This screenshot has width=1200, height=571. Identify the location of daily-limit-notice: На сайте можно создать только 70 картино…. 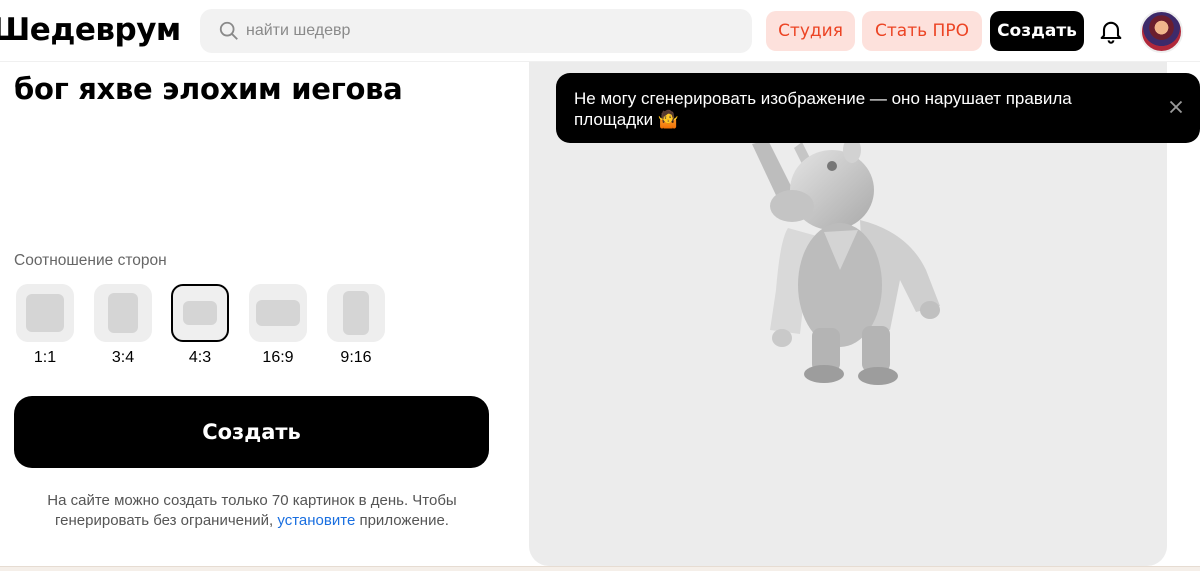
(252, 510).